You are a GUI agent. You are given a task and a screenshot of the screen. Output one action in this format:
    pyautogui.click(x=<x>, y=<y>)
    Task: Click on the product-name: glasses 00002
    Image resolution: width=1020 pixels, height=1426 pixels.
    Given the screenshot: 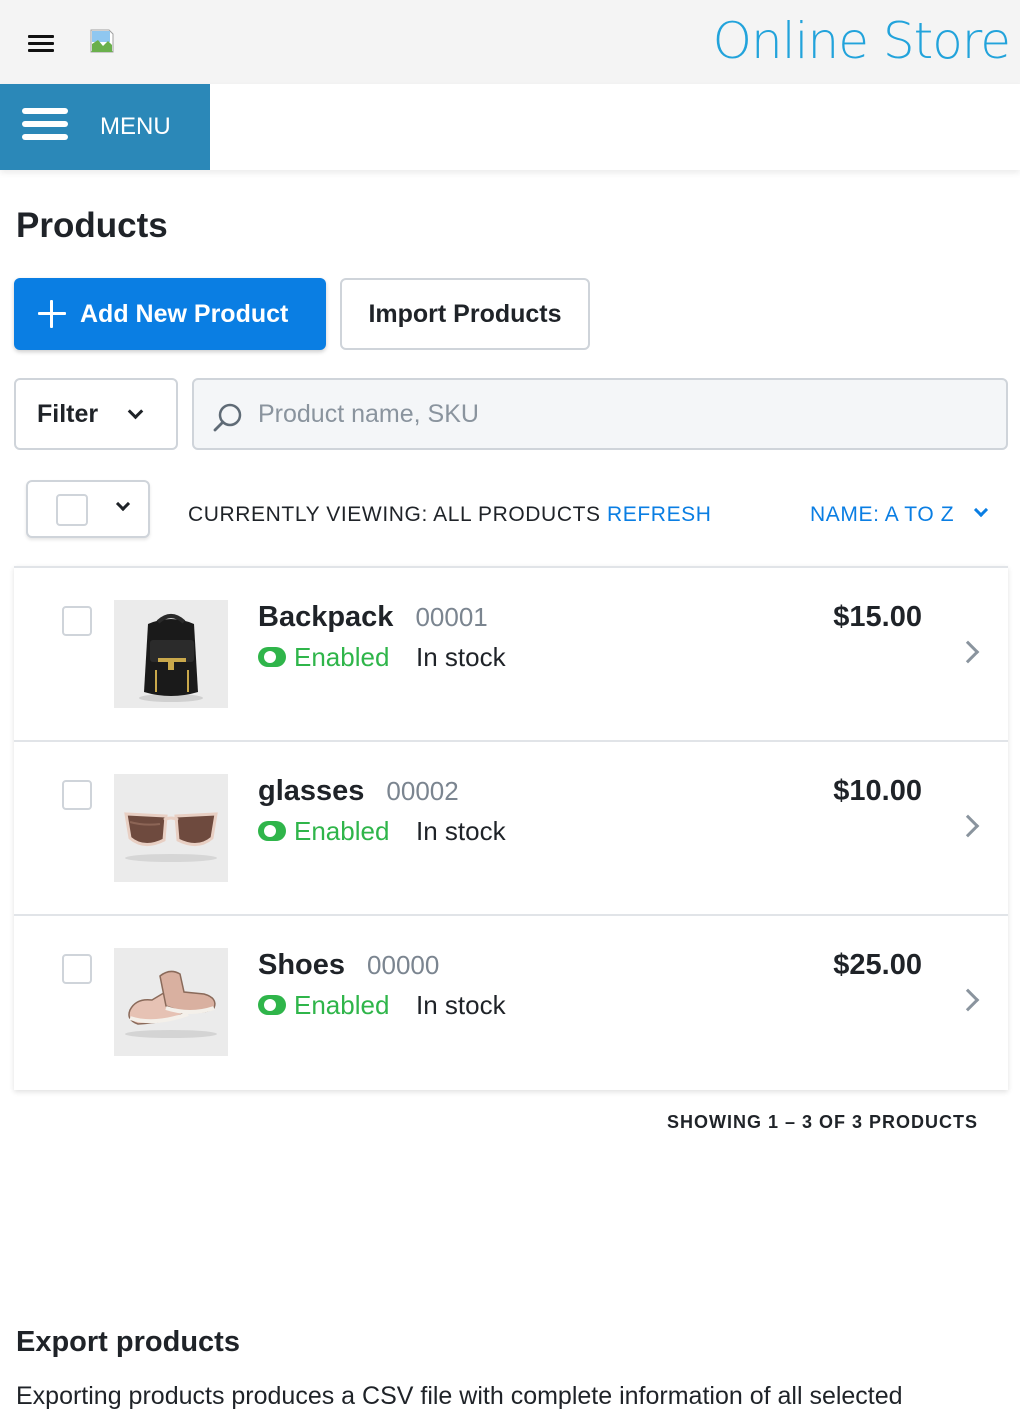 What is the action you would take?
    pyautogui.click(x=358, y=791)
    